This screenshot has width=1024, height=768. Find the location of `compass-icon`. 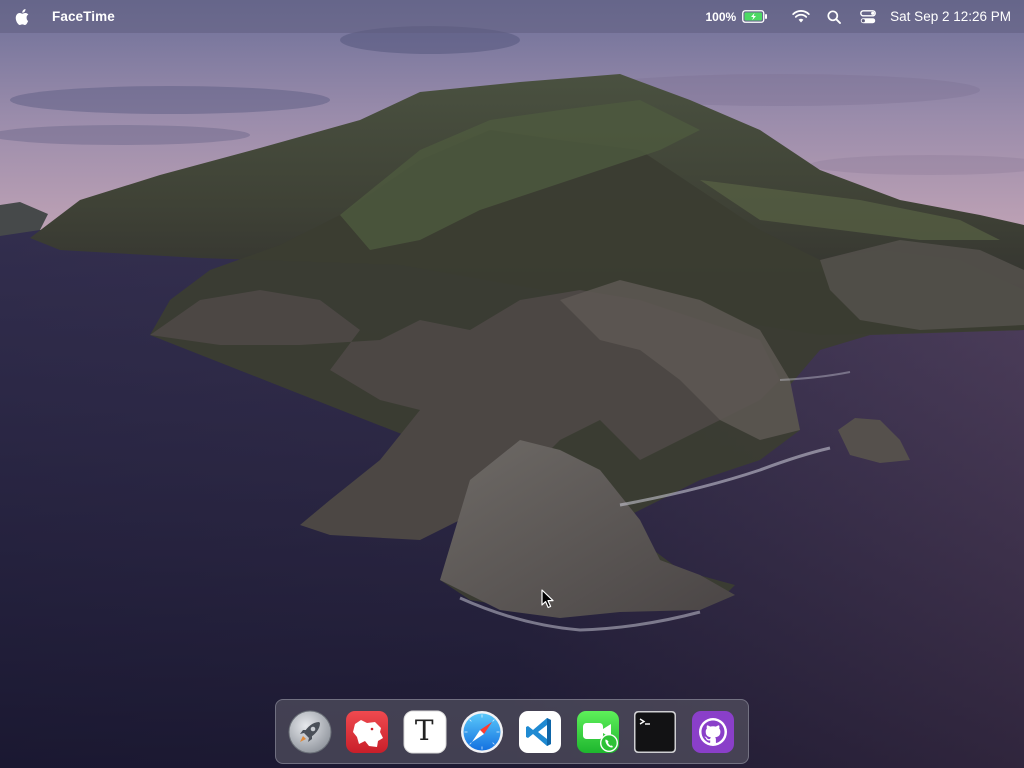

compass-icon is located at coordinates (482, 731).